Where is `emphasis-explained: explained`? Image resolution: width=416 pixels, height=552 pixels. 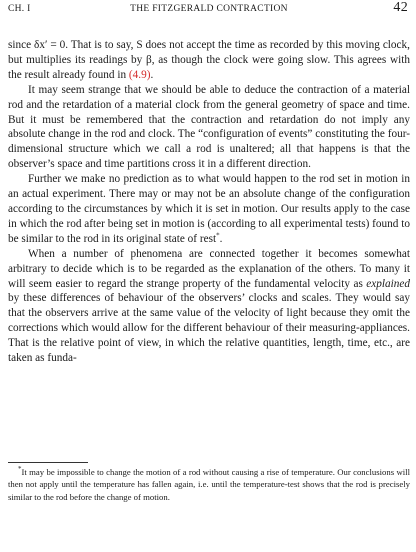
emphasis-explained: explained is located at coordinates (388, 283).